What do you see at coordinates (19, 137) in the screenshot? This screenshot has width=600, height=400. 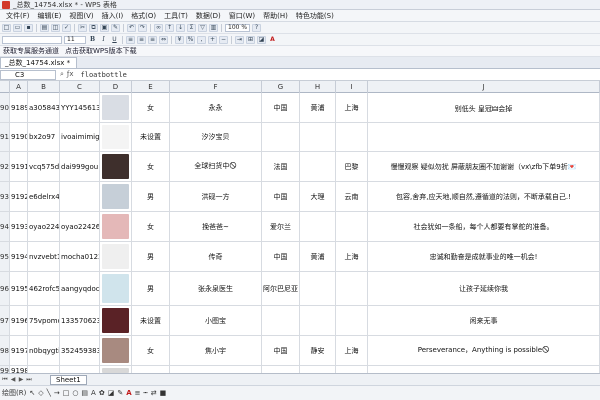 I see `cell-a: 9190` at bounding box center [19, 137].